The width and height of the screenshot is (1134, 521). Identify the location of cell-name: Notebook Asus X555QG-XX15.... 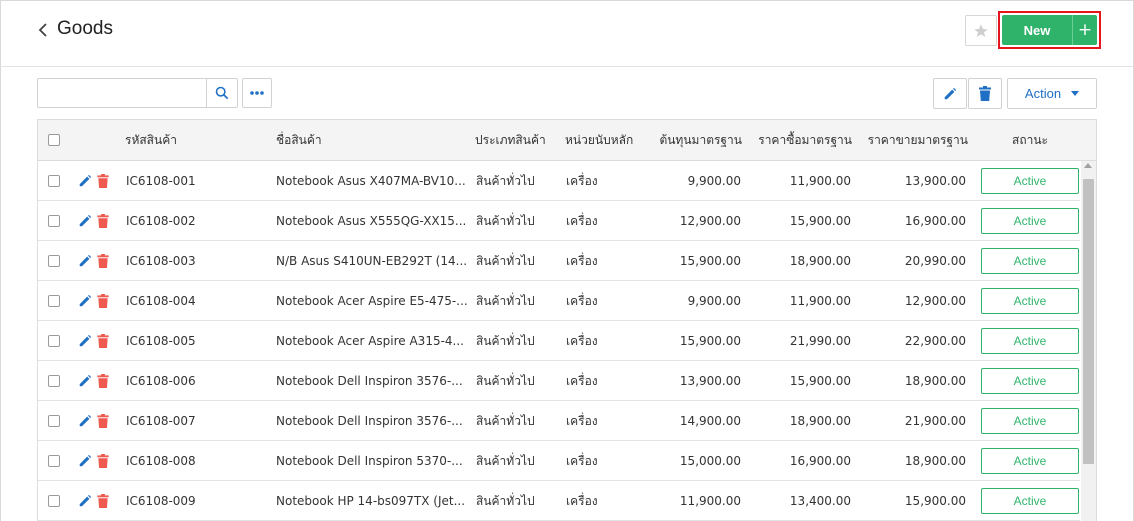
(371, 221).